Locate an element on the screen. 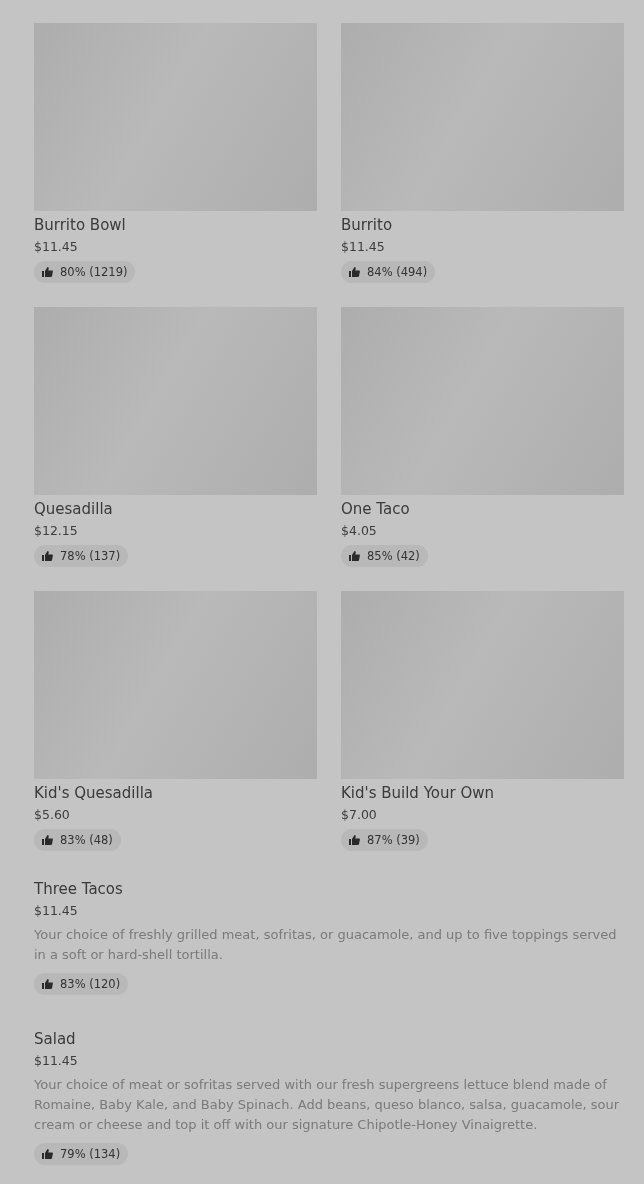  item-name: Kid's Quesadilla is located at coordinates (94, 793).